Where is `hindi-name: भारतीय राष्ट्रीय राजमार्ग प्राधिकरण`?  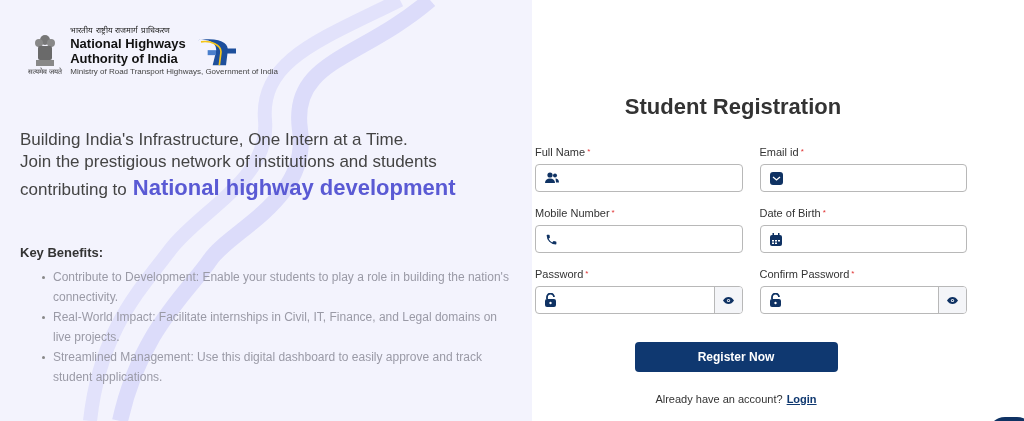 hindi-name: भारतीय राष्ट्रीय राजमार्ग प्राधिकरण is located at coordinates (120, 31).